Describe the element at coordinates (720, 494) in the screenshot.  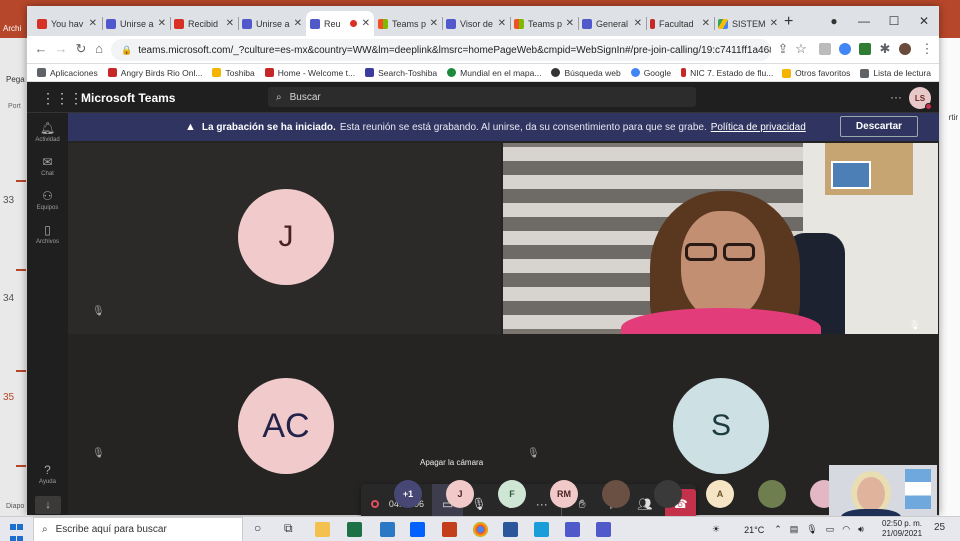
I see `roster-avatar: A` at that location.